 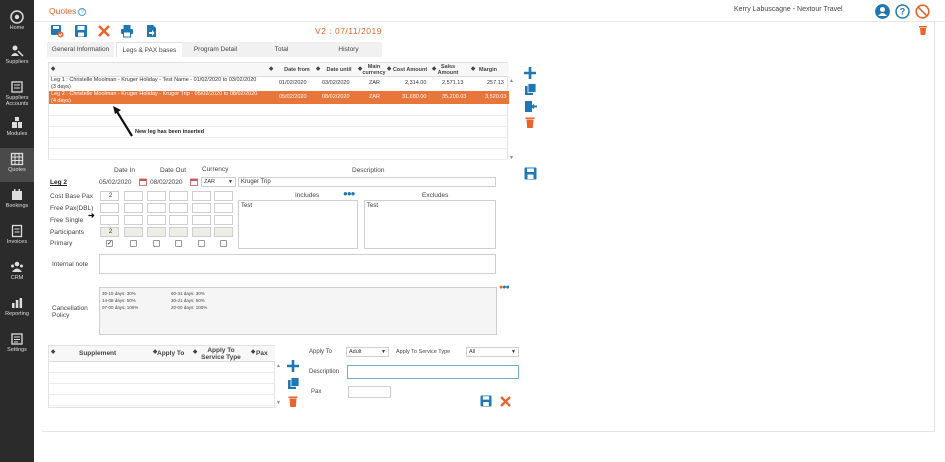 What do you see at coordinates (281, 49) in the screenshot?
I see `tab-total: Total` at bounding box center [281, 49].